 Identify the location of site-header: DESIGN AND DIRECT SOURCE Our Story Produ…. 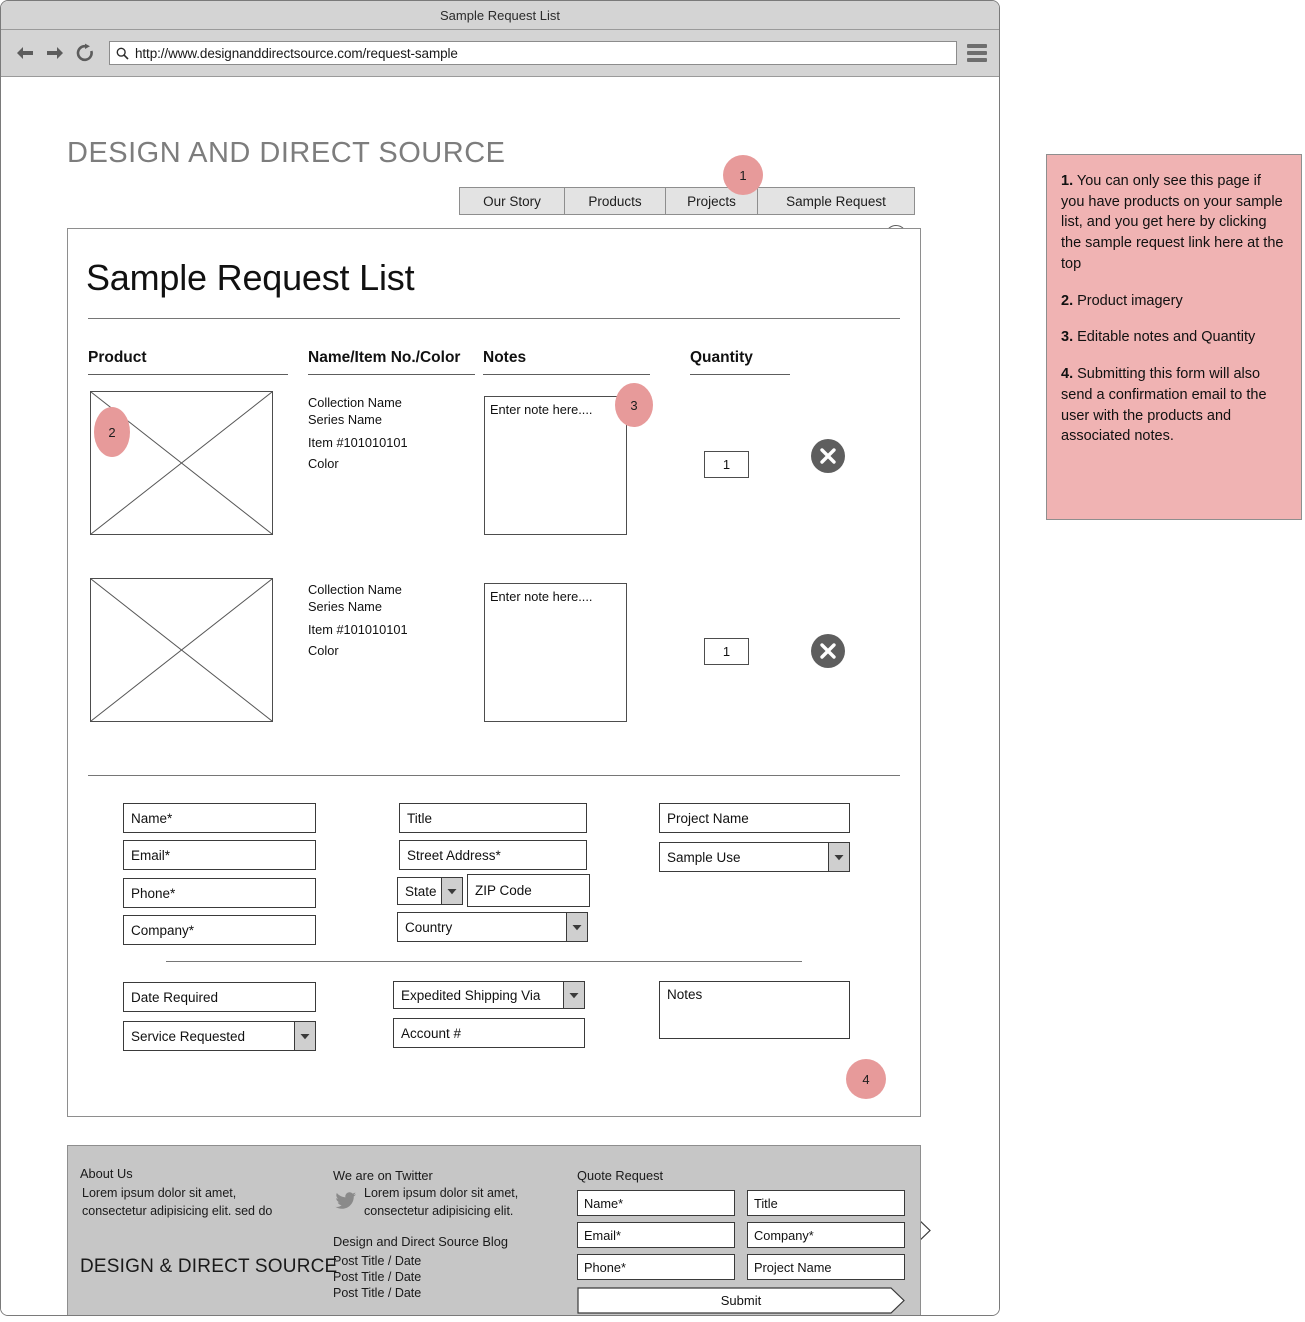
(500, 192).